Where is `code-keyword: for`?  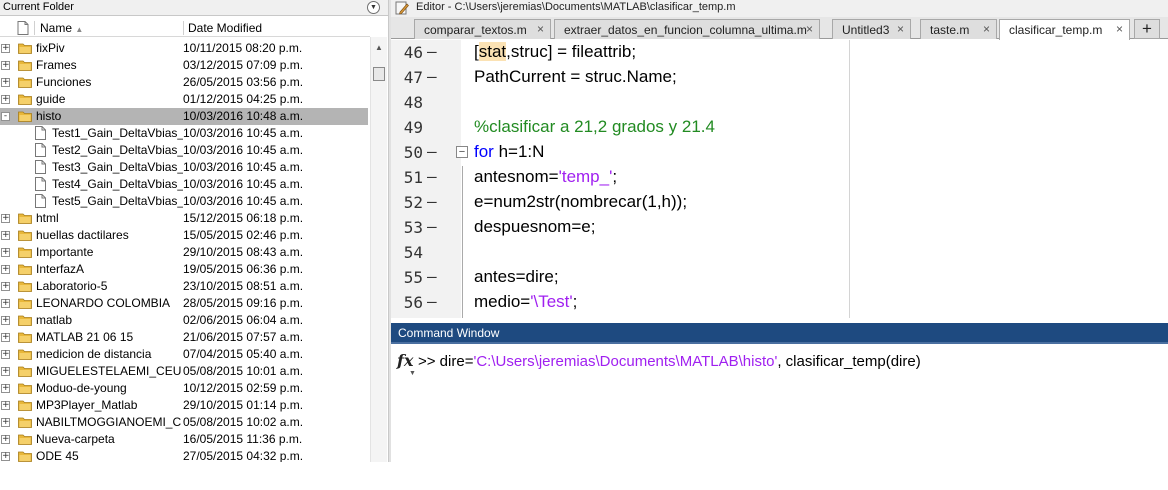 code-keyword: for is located at coordinates (484, 151).